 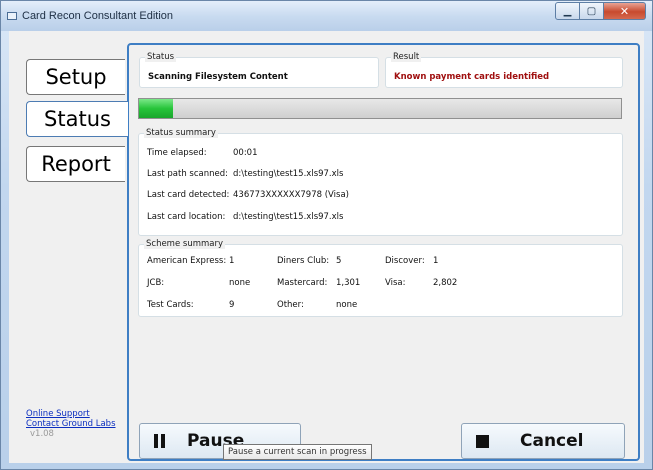 What do you see at coordinates (290, 305) in the screenshot?
I see `other-label: Other:` at bounding box center [290, 305].